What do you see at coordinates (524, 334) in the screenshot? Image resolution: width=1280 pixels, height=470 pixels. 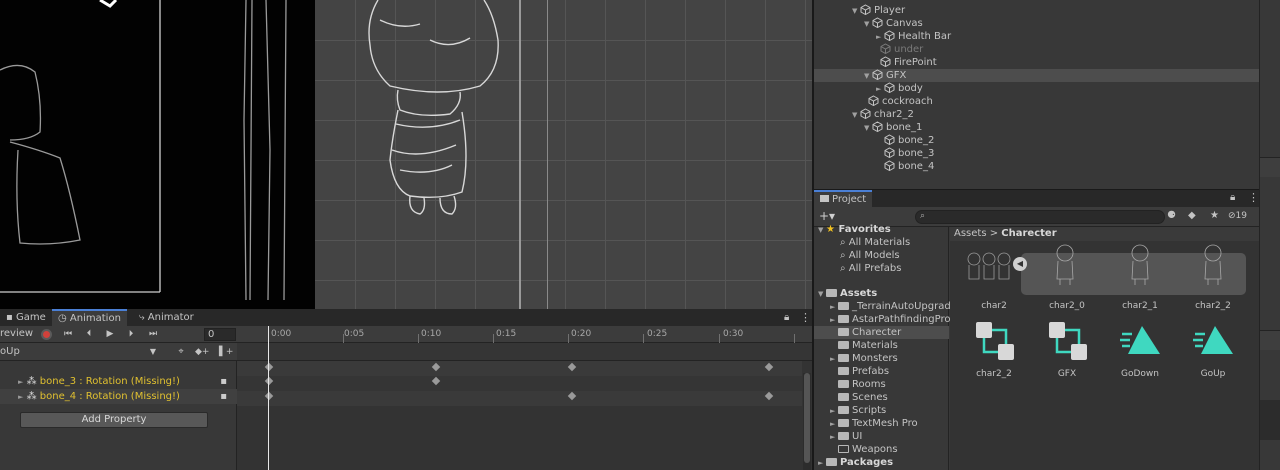 I see `timeline-ruler: 0:00 0:05 0:10 0:15 0:20 0:25 0:30` at bounding box center [524, 334].